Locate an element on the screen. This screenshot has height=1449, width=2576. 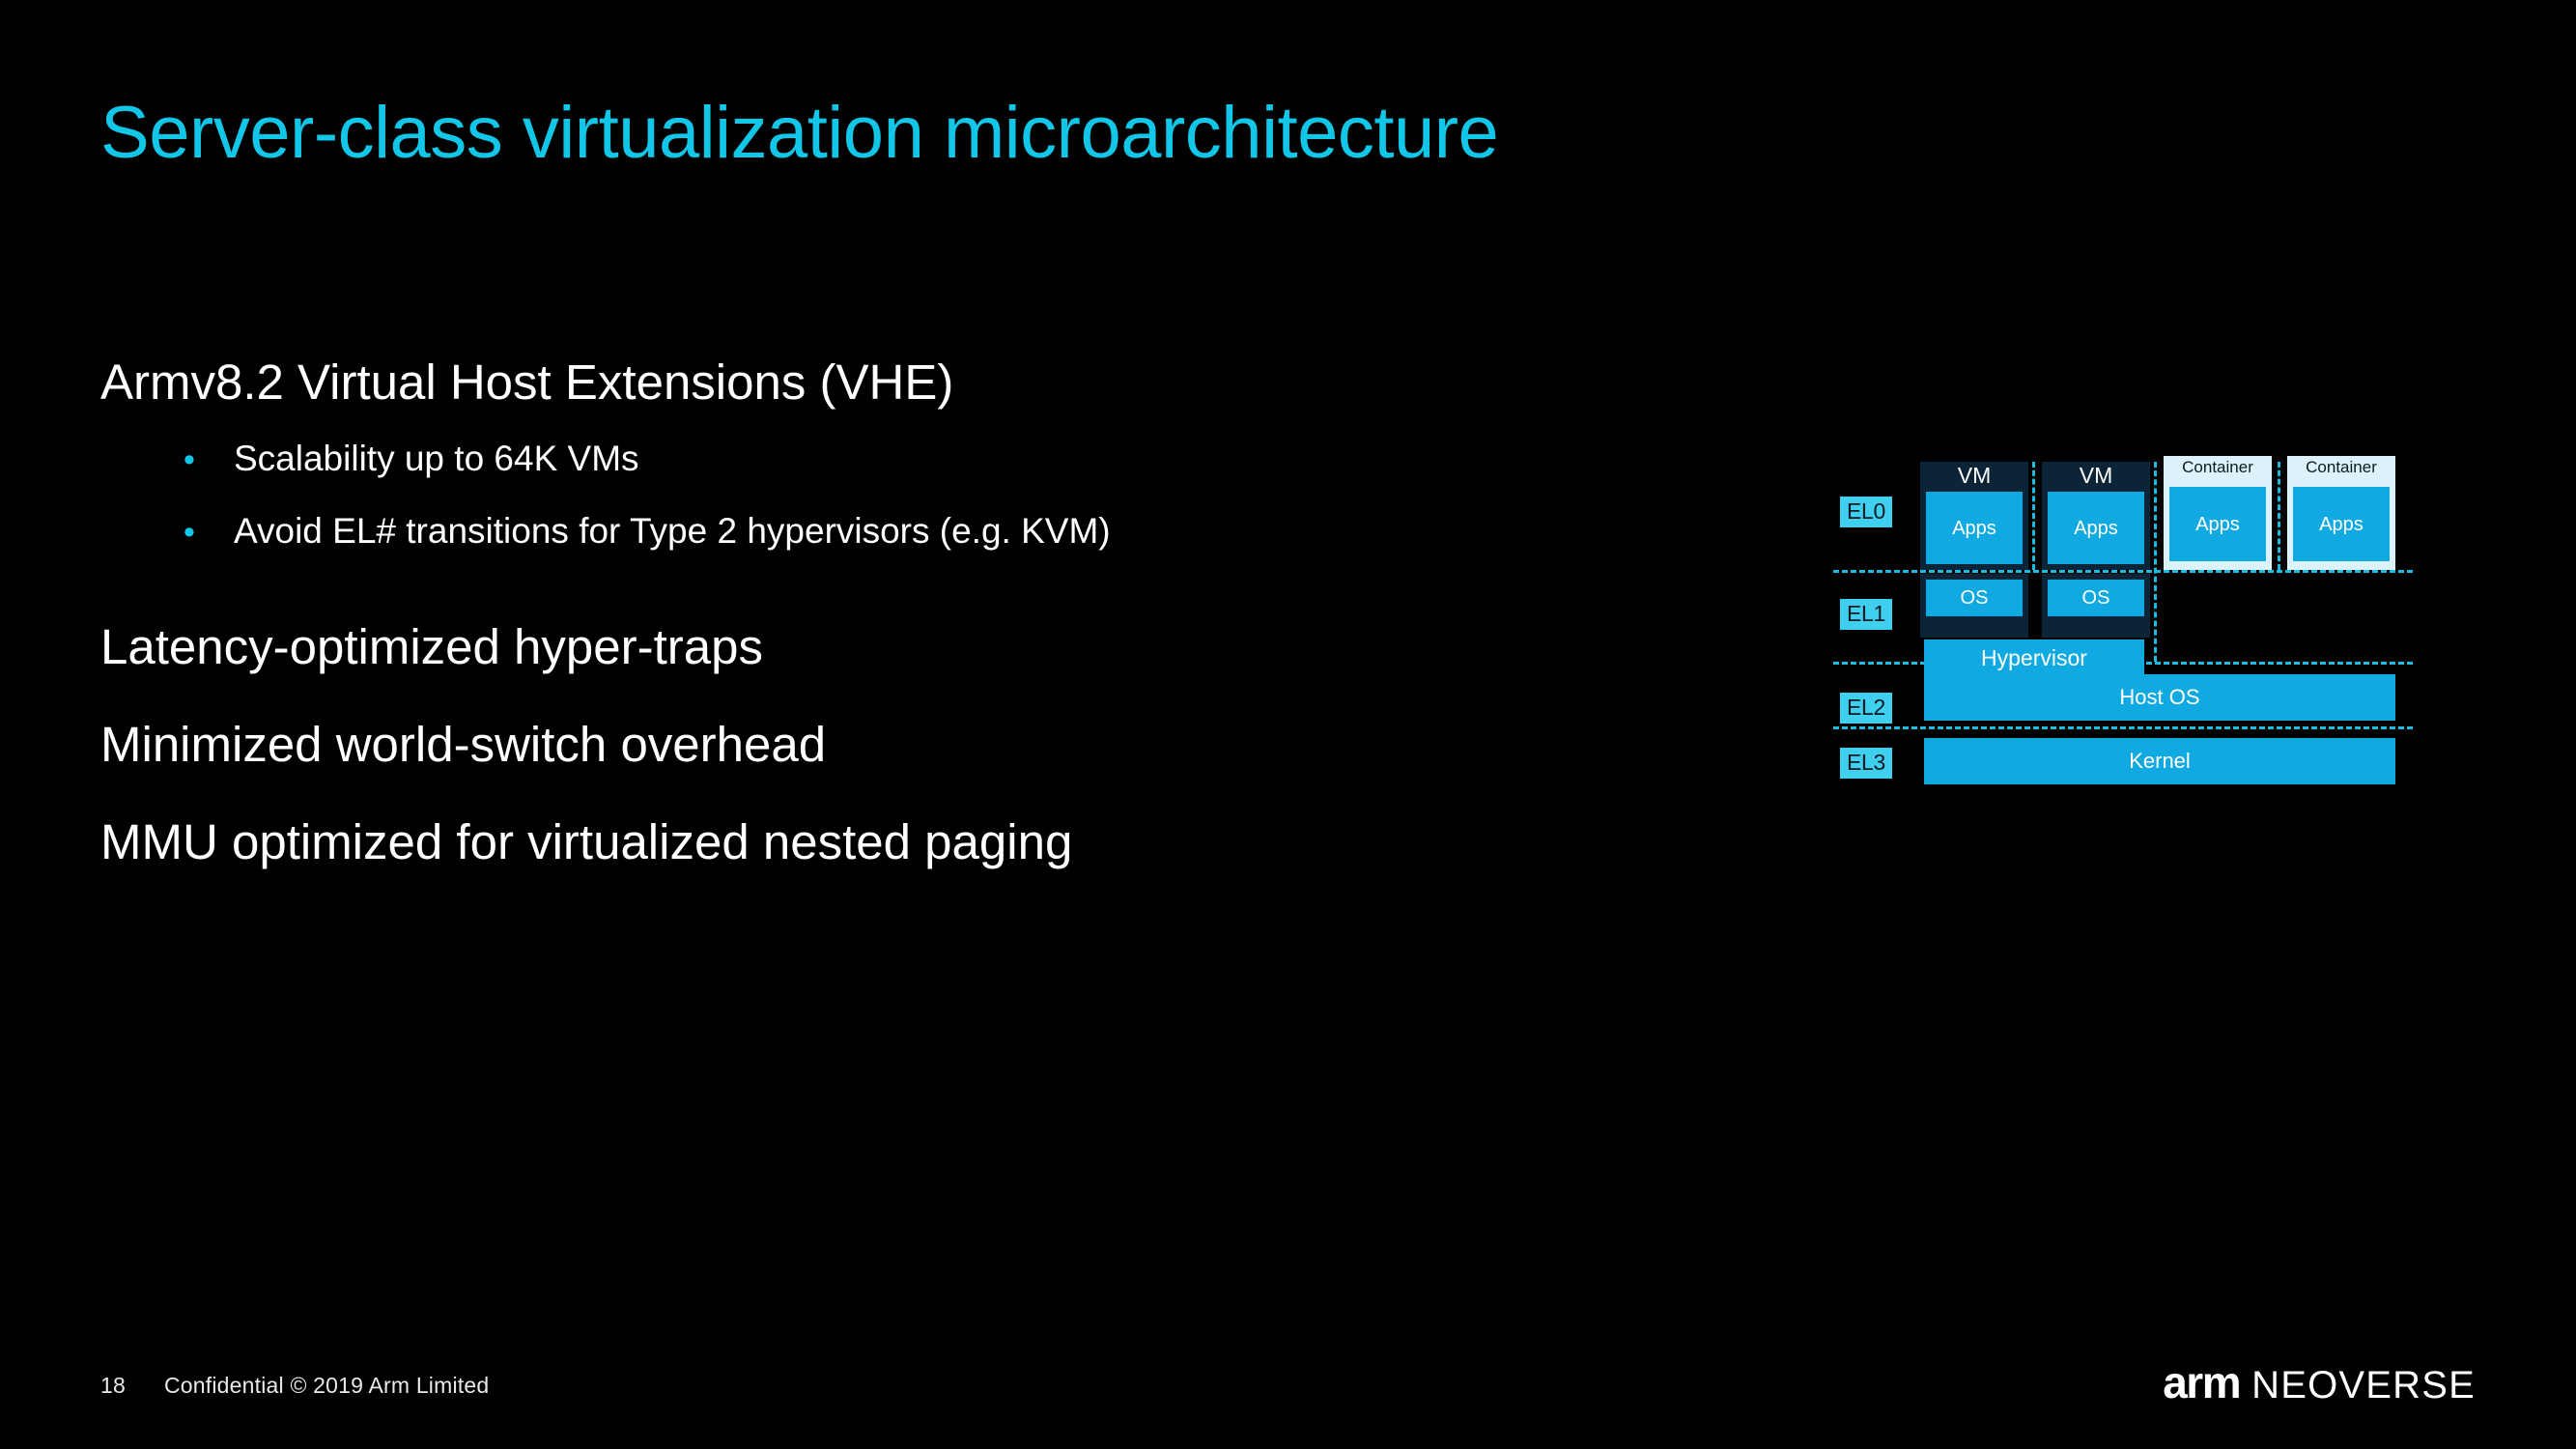
list-item: • Scalability up to 64K VMs is located at coordinates (866, 459).